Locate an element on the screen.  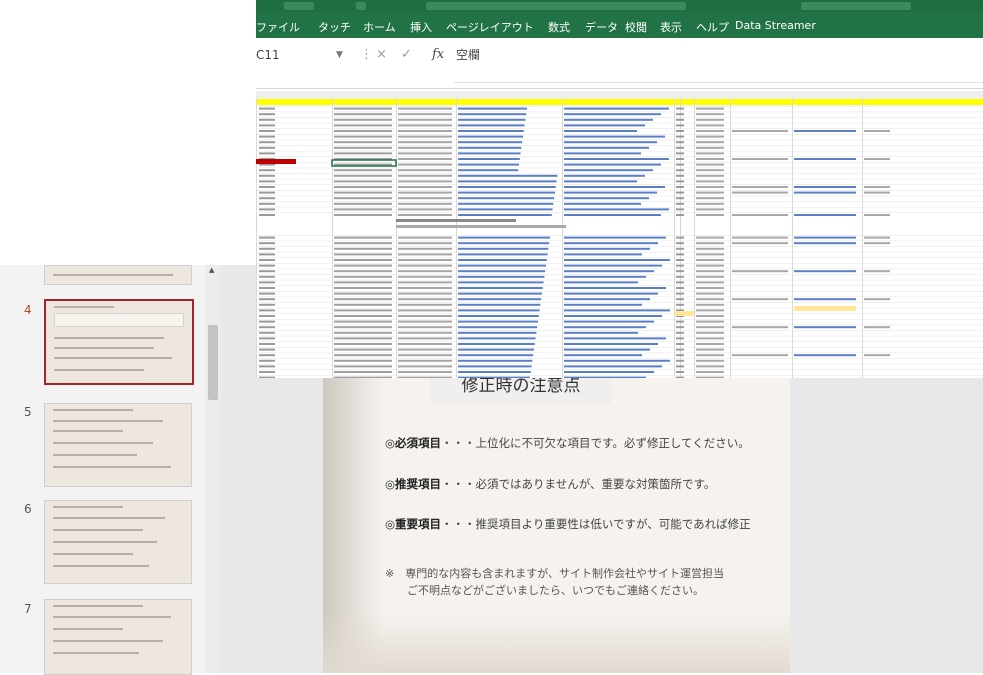
tab-data: データ is located at coordinates (601, 27).